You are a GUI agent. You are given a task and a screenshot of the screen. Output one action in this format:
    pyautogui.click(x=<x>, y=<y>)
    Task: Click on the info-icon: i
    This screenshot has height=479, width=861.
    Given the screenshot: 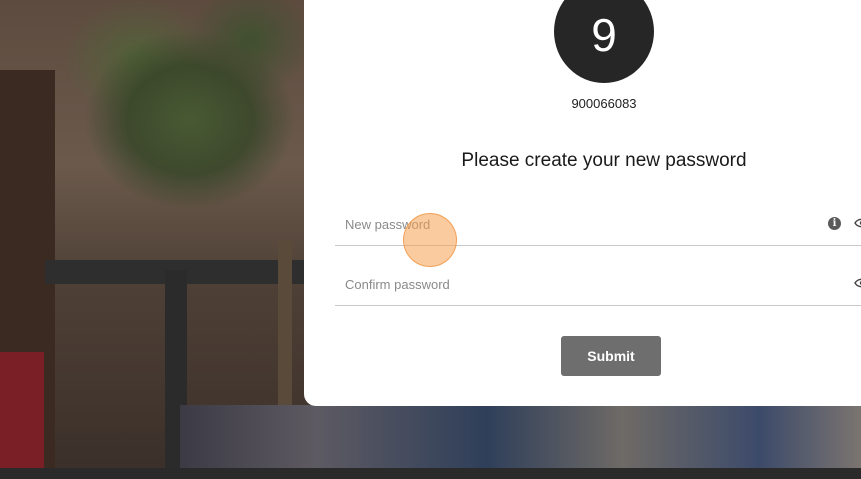 What is the action you would take?
    pyautogui.click(x=834, y=223)
    